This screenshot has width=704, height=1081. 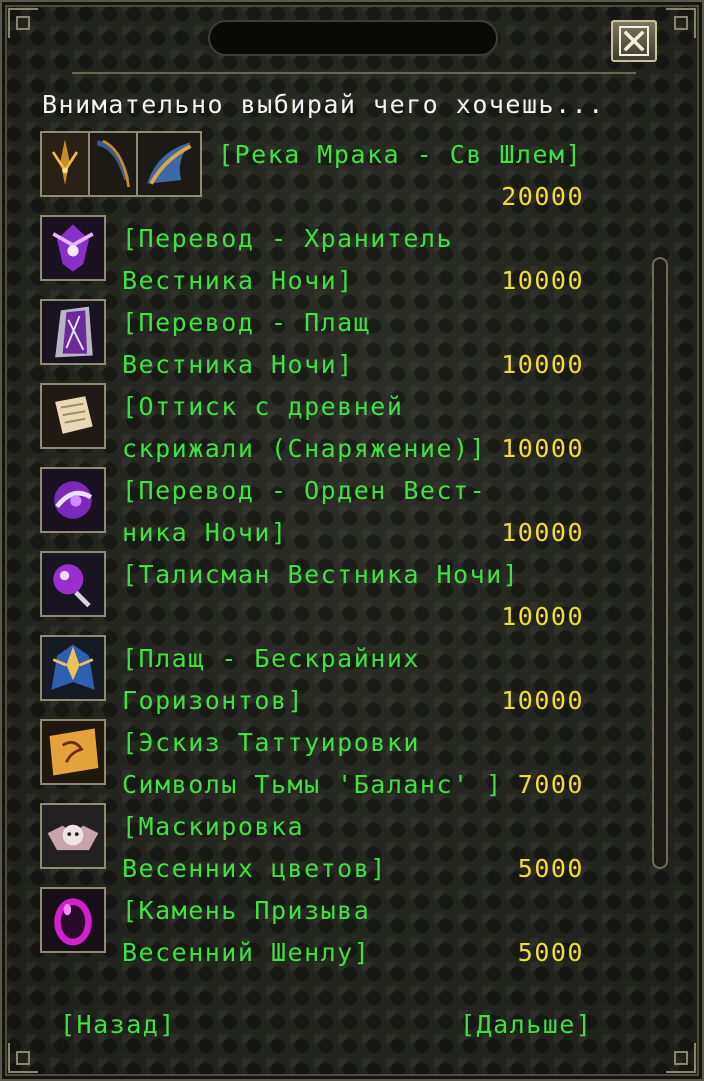 I want to click on list-item: [Перевод - Плащ Вестника Ночи] 10000, so click(x=353, y=340).